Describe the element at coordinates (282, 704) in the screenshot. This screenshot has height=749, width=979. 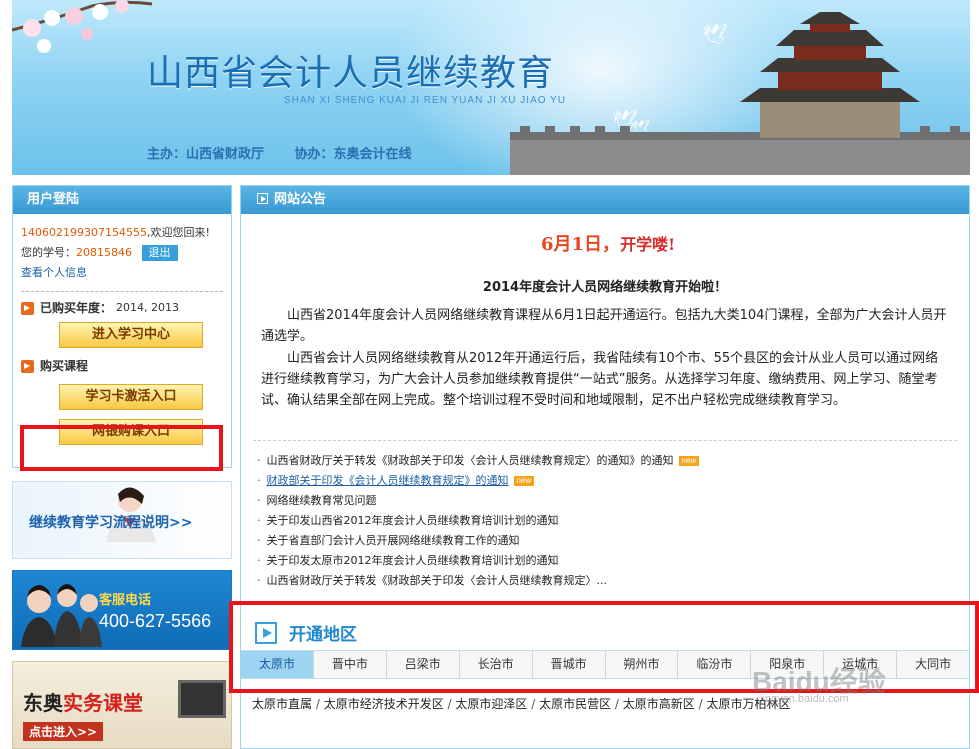
I see `district-link: 太原市直属` at that location.